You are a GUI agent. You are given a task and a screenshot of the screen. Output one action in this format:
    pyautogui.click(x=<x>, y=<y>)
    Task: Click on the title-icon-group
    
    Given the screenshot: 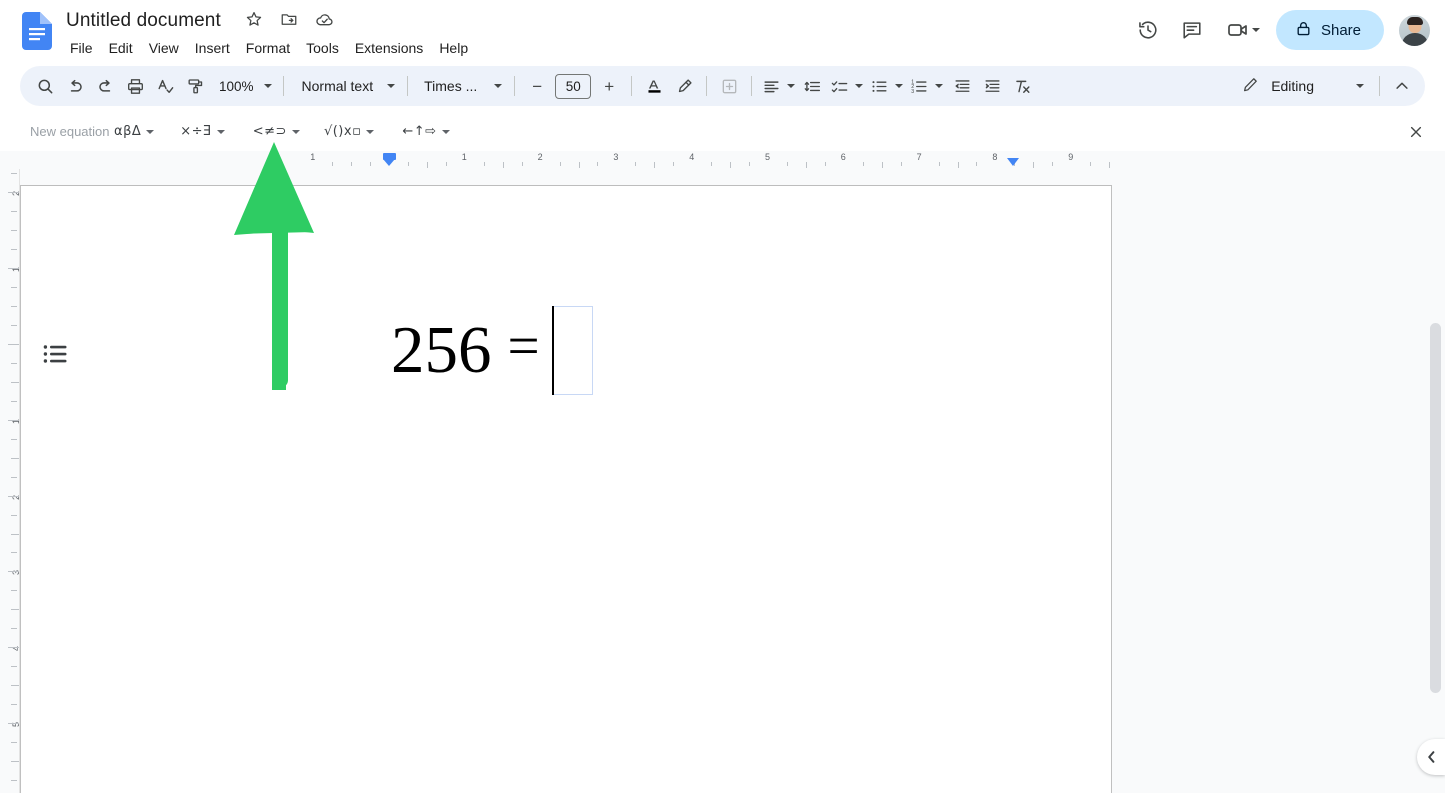 What is the action you would take?
    pyautogui.click(x=289, y=19)
    